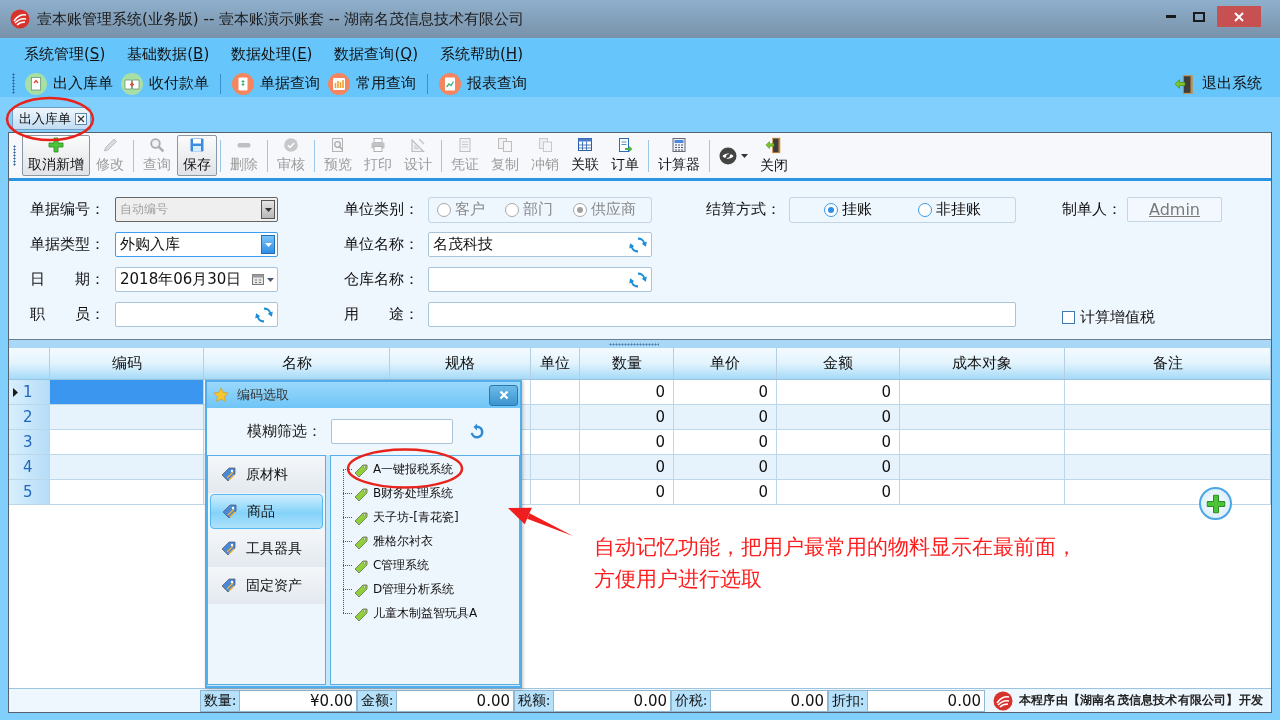 This screenshot has height=720, width=1280. What do you see at coordinates (29, 442) in the screenshot?
I see `row-header: 3` at bounding box center [29, 442].